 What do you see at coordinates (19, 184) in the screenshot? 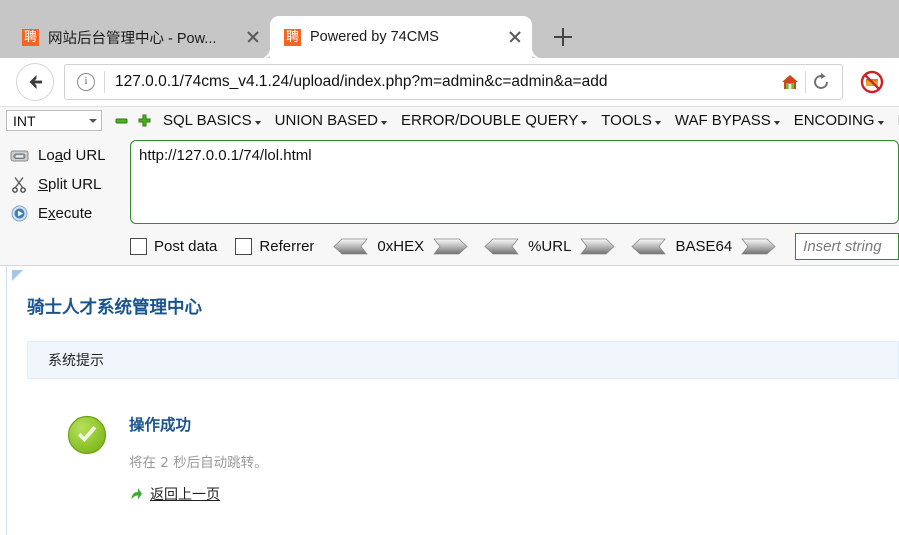
I see `split-url-icon` at bounding box center [19, 184].